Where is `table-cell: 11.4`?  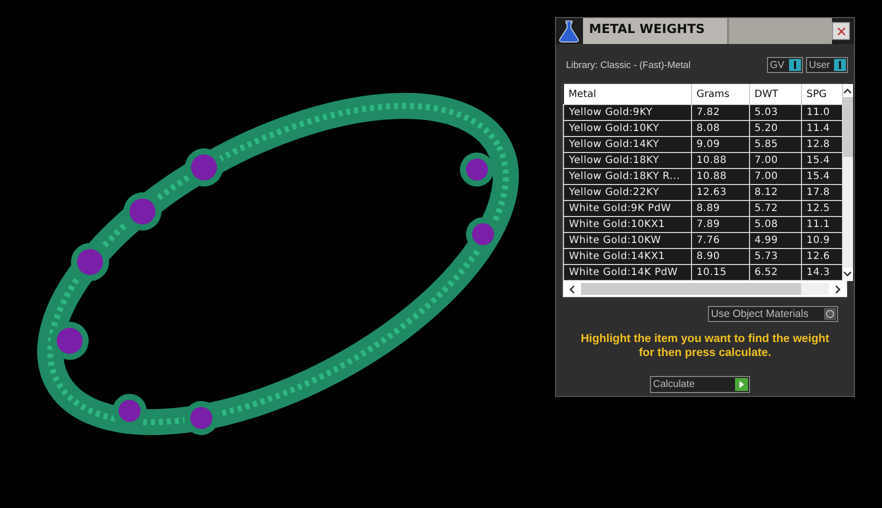
table-cell: 11.4 is located at coordinates (821, 128).